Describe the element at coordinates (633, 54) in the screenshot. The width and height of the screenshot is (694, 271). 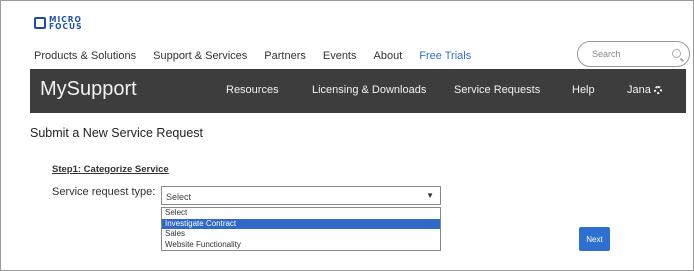
I see `search-input: Search` at that location.